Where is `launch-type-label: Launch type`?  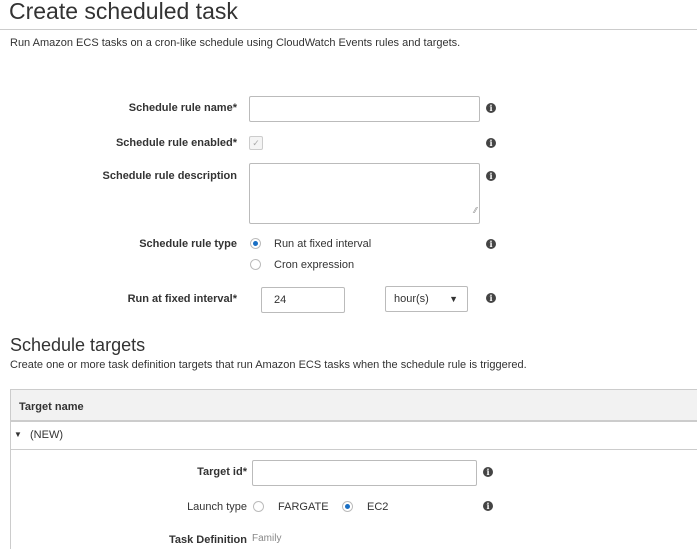 launch-type-label: Launch type is located at coordinates (217, 507).